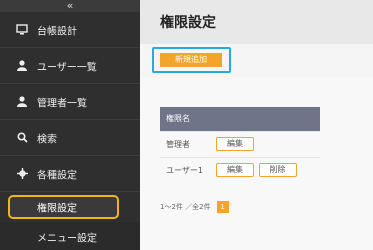 The image size is (373, 250). I want to click on sidebar-subitem-menu-settings: メニュー設定, so click(70, 236).